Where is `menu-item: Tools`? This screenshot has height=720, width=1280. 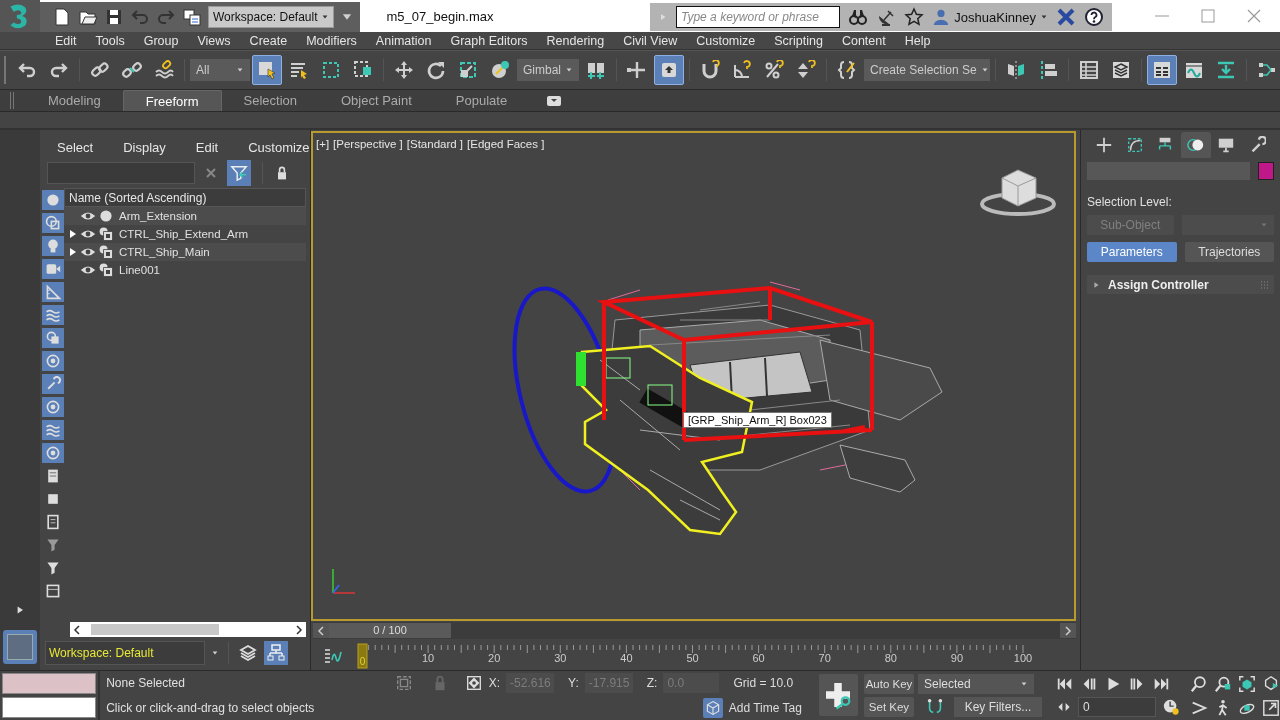
menu-item: Tools is located at coordinates (110, 40).